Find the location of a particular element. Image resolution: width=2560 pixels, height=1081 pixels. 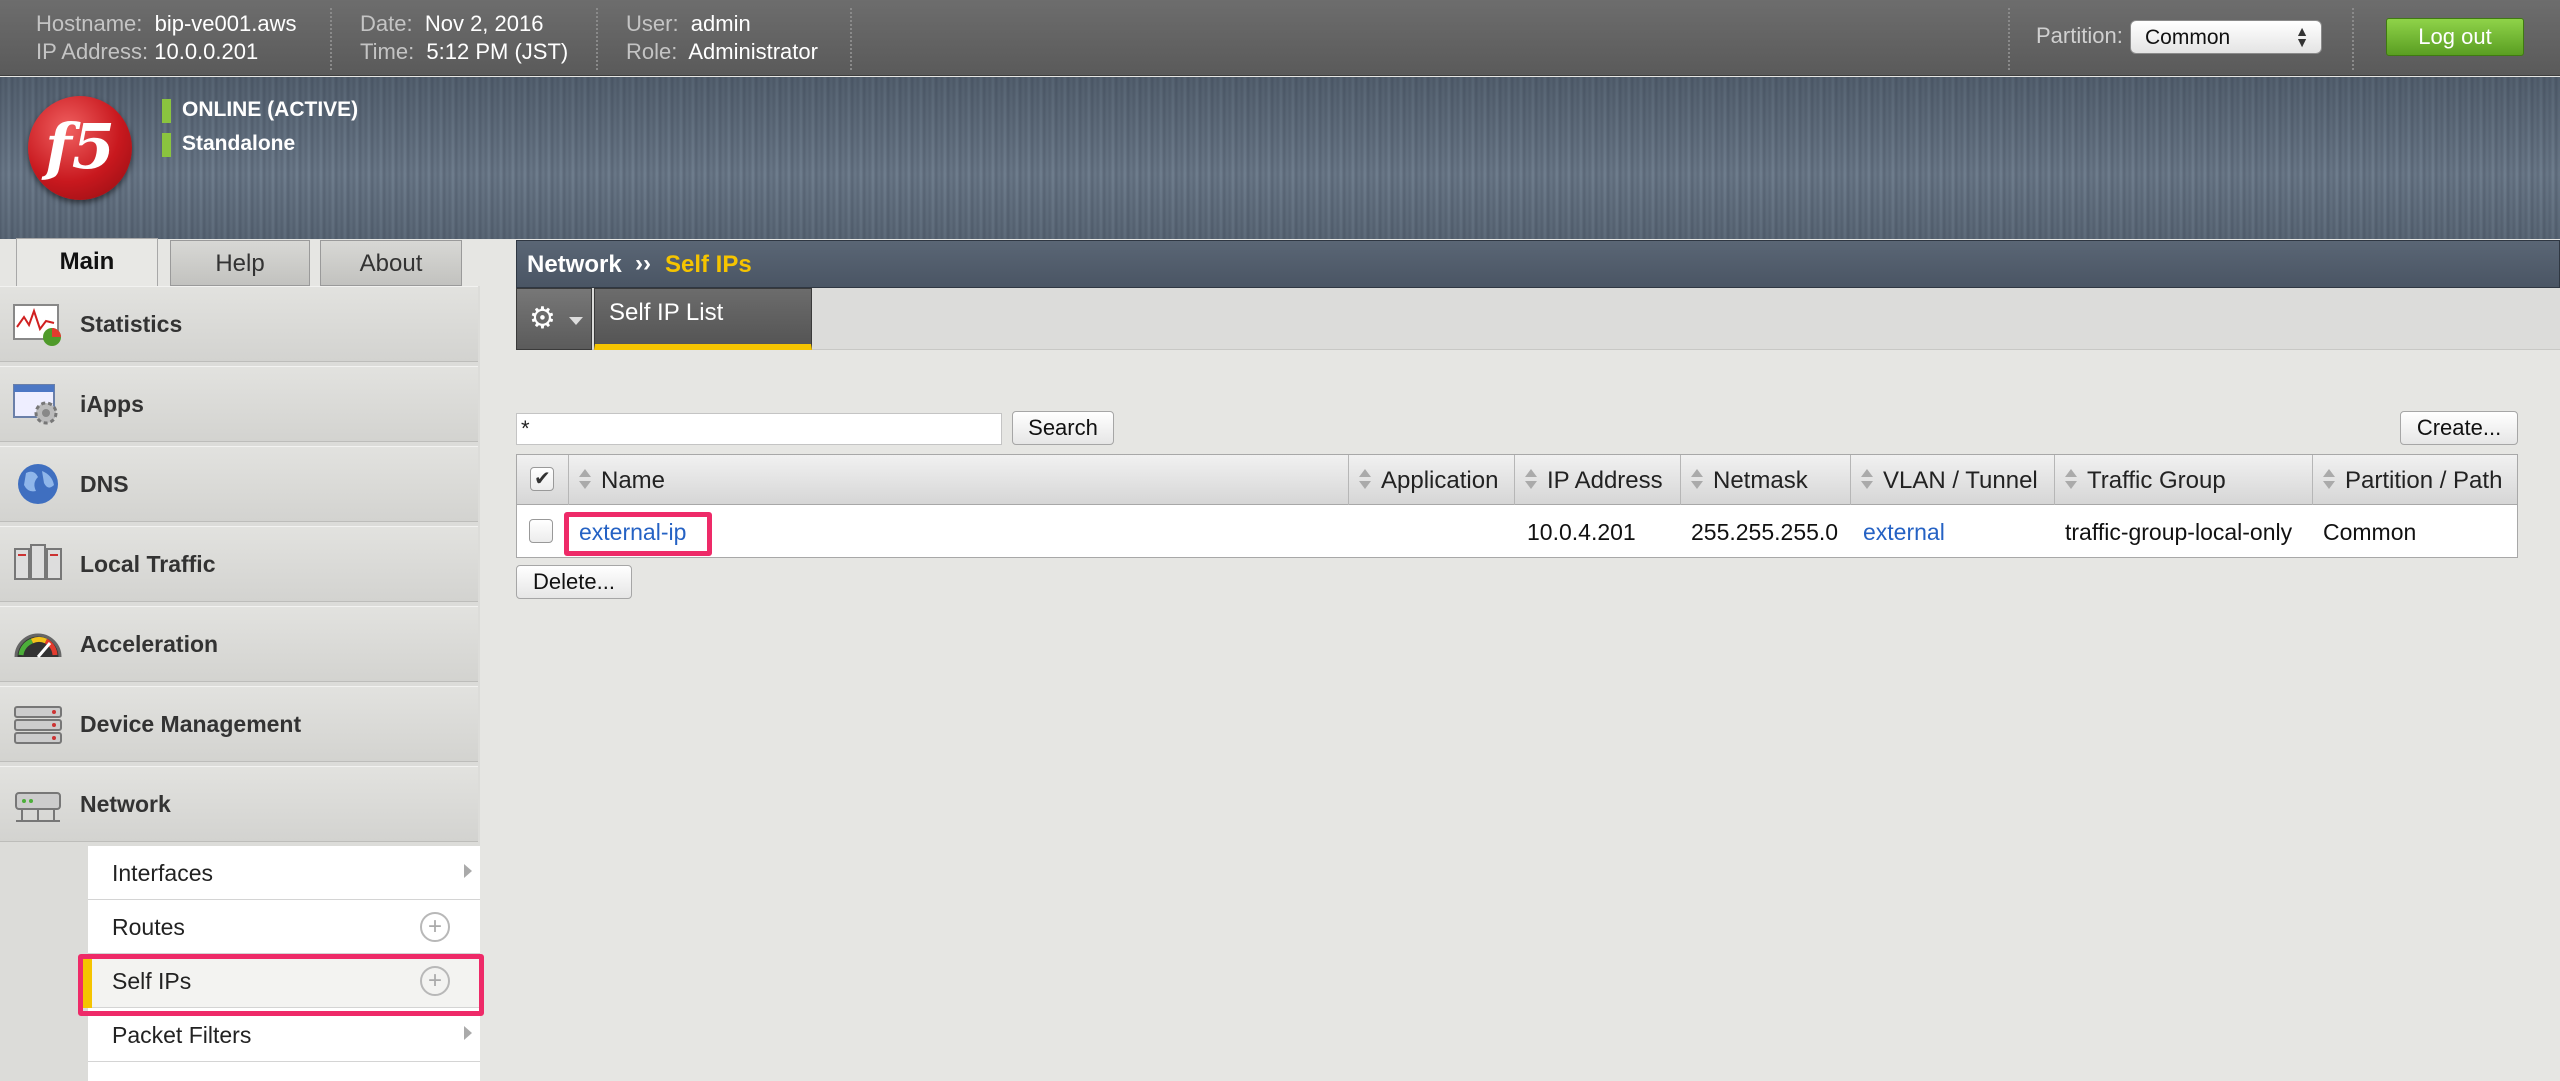

submenu-item-label: Packet Filters is located at coordinates (182, 1035).